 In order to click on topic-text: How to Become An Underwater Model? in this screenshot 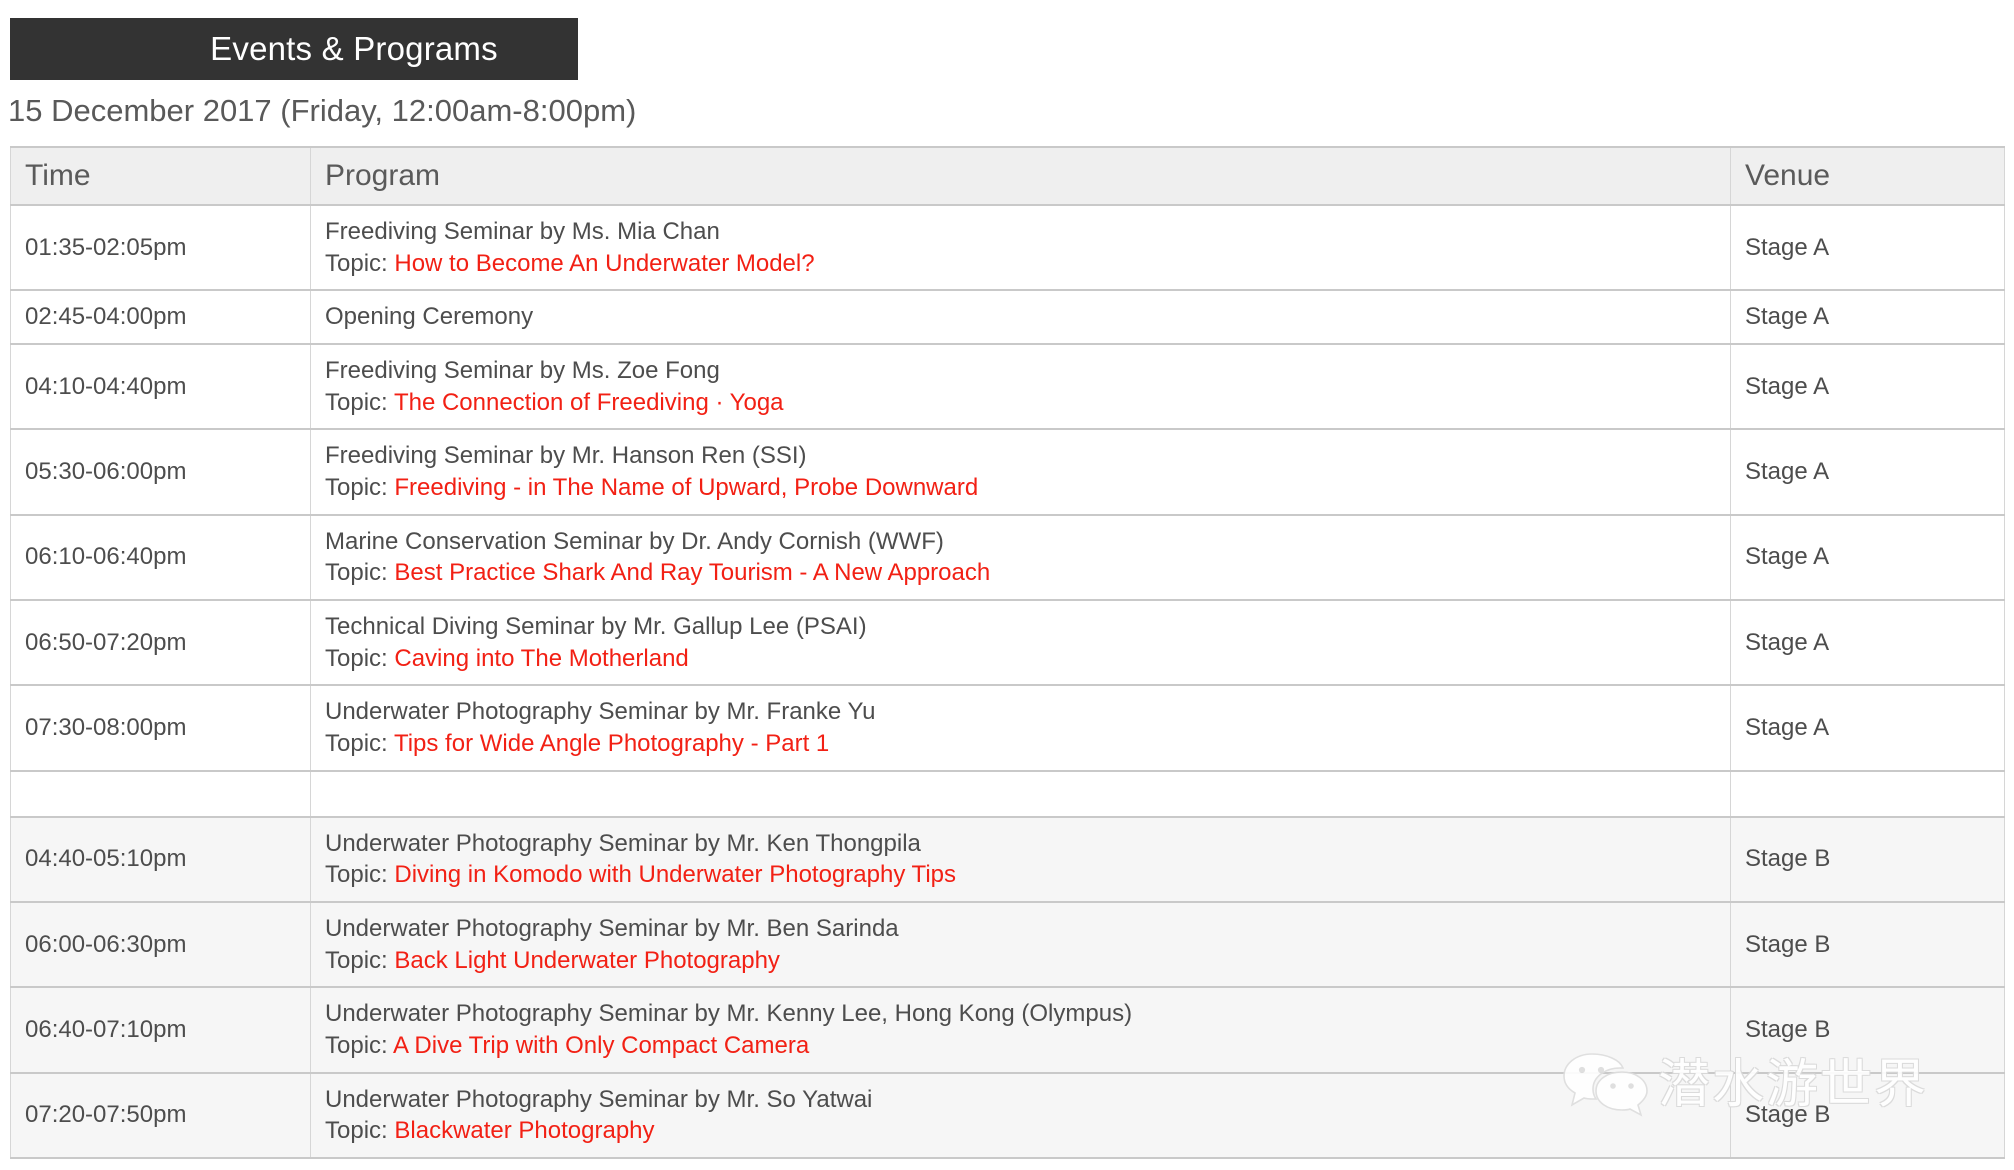, I will do `click(604, 263)`.